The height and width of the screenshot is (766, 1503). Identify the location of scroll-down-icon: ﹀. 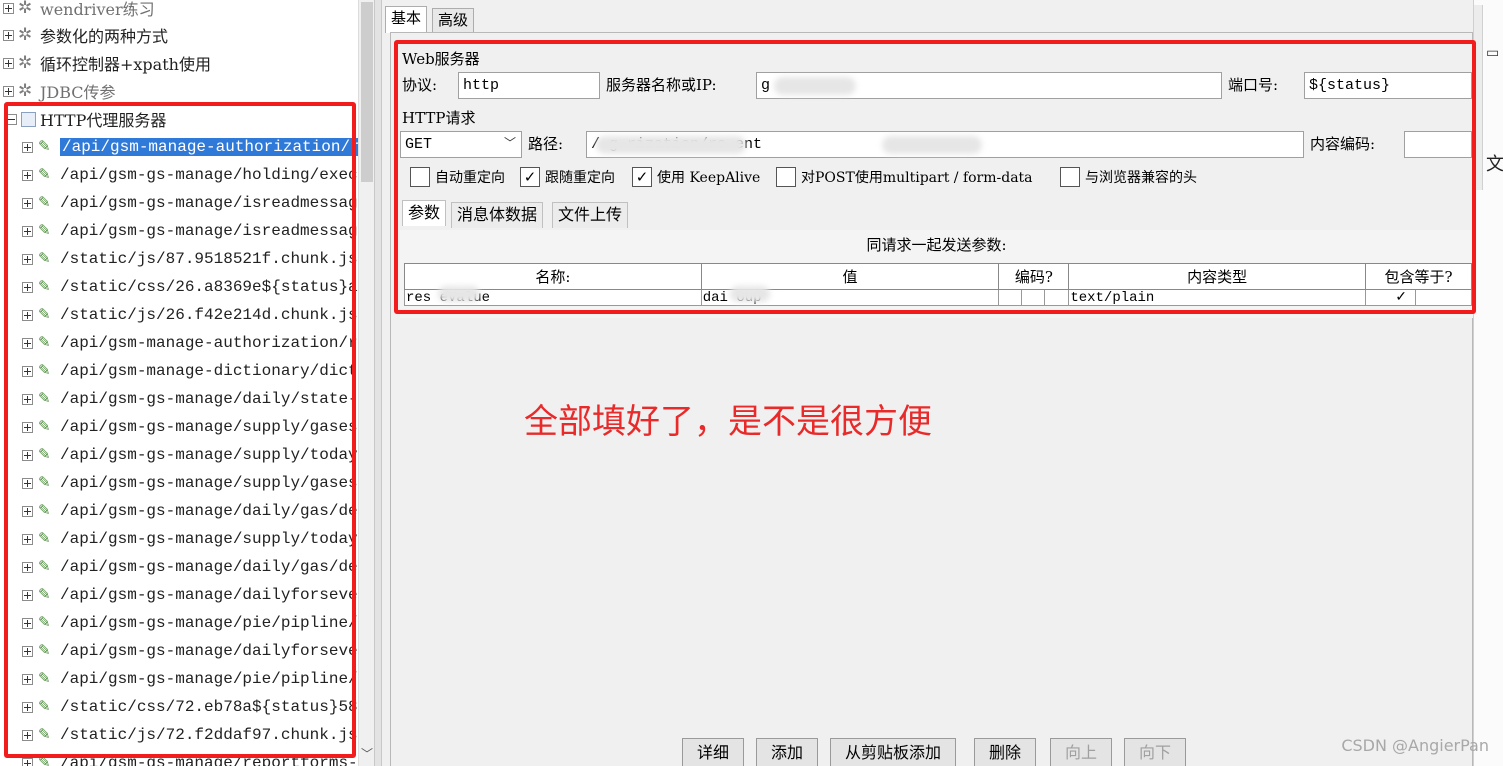
(367, 753).